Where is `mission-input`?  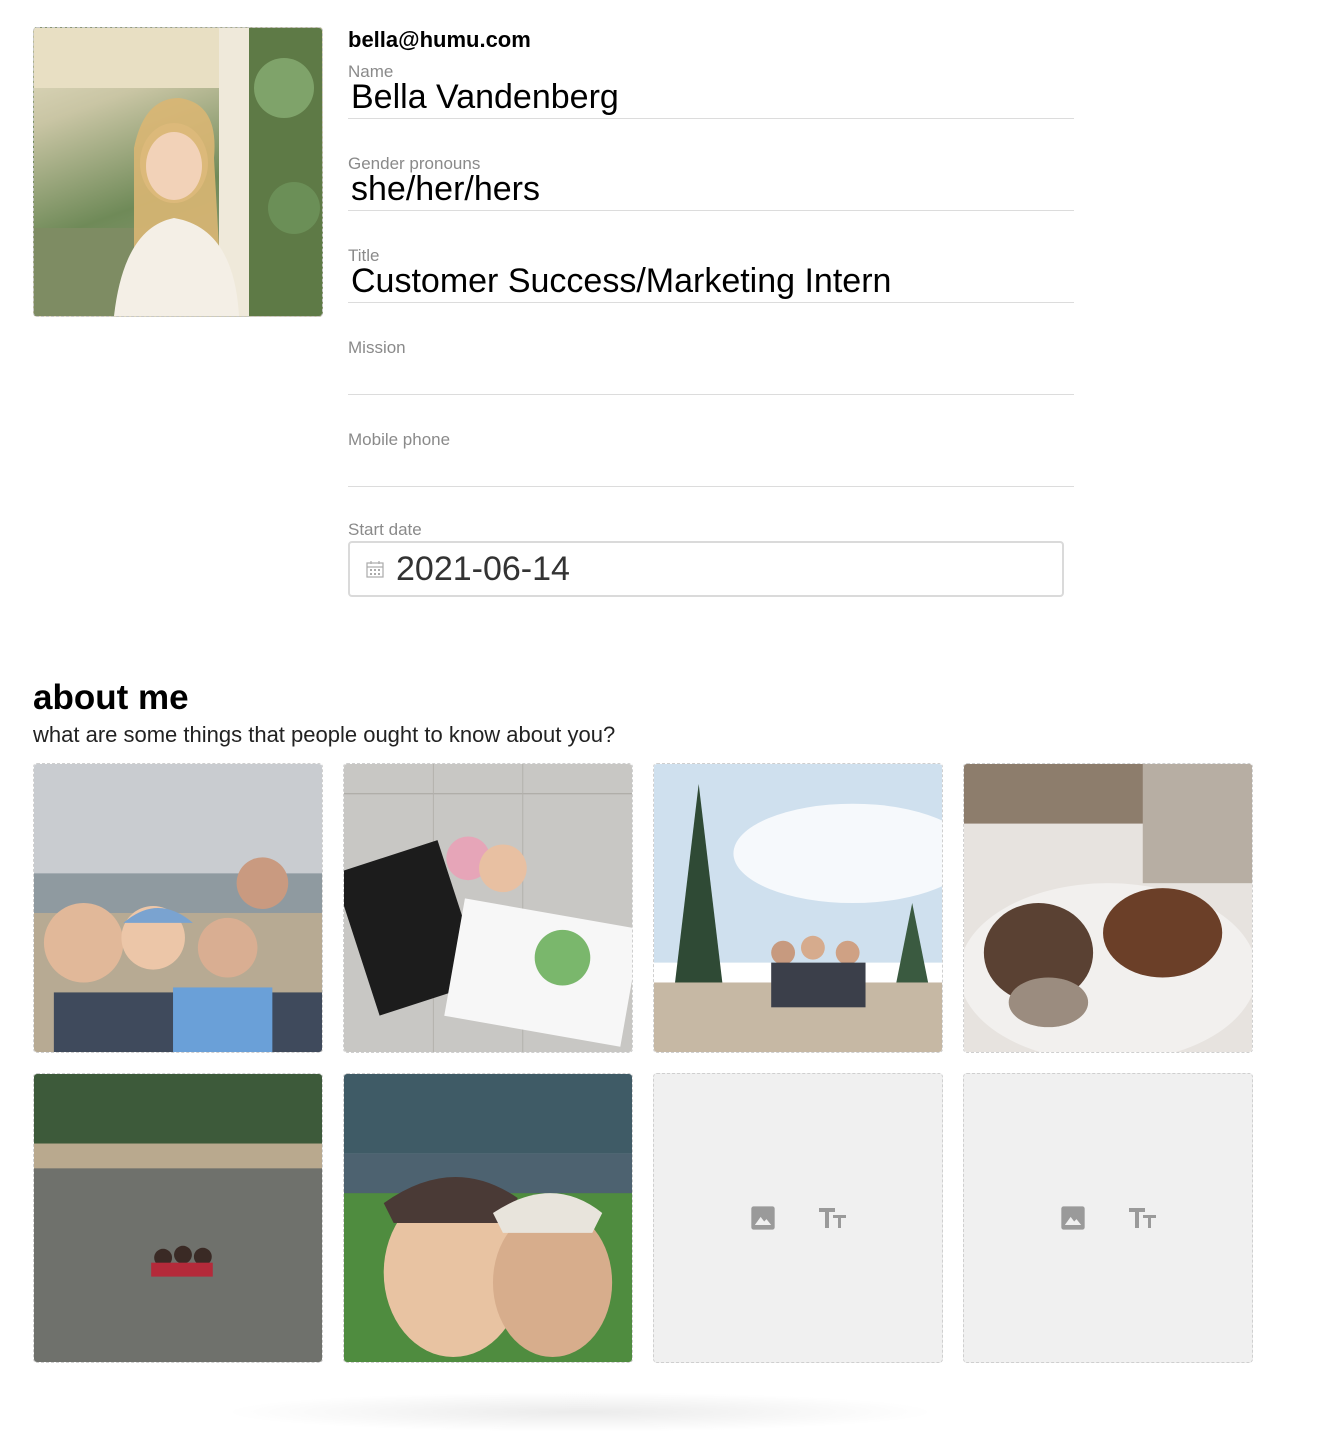
mission-input is located at coordinates (712, 373).